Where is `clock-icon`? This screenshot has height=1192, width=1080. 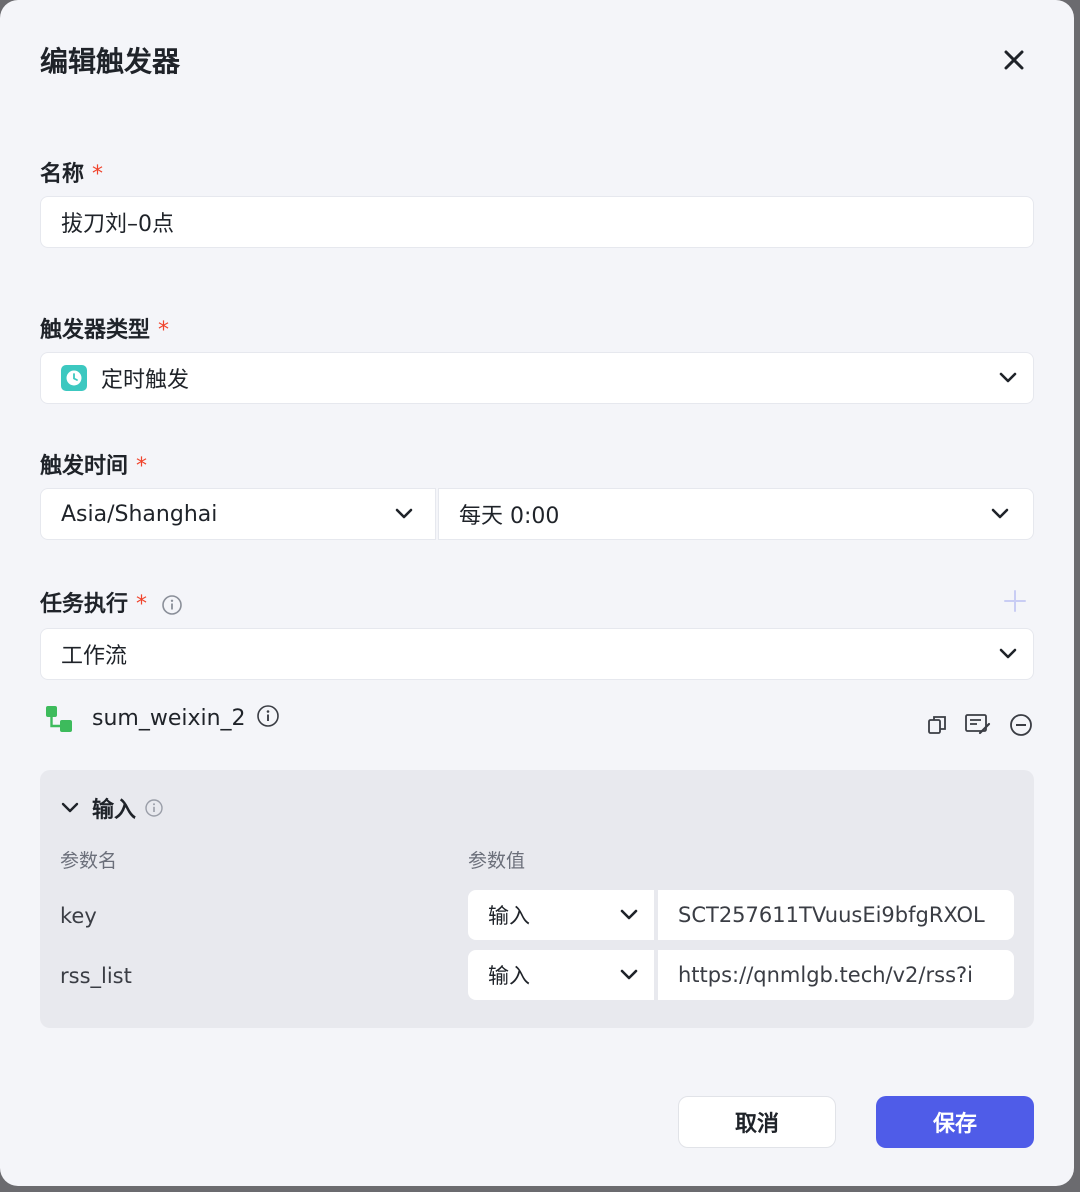 clock-icon is located at coordinates (74, 378).